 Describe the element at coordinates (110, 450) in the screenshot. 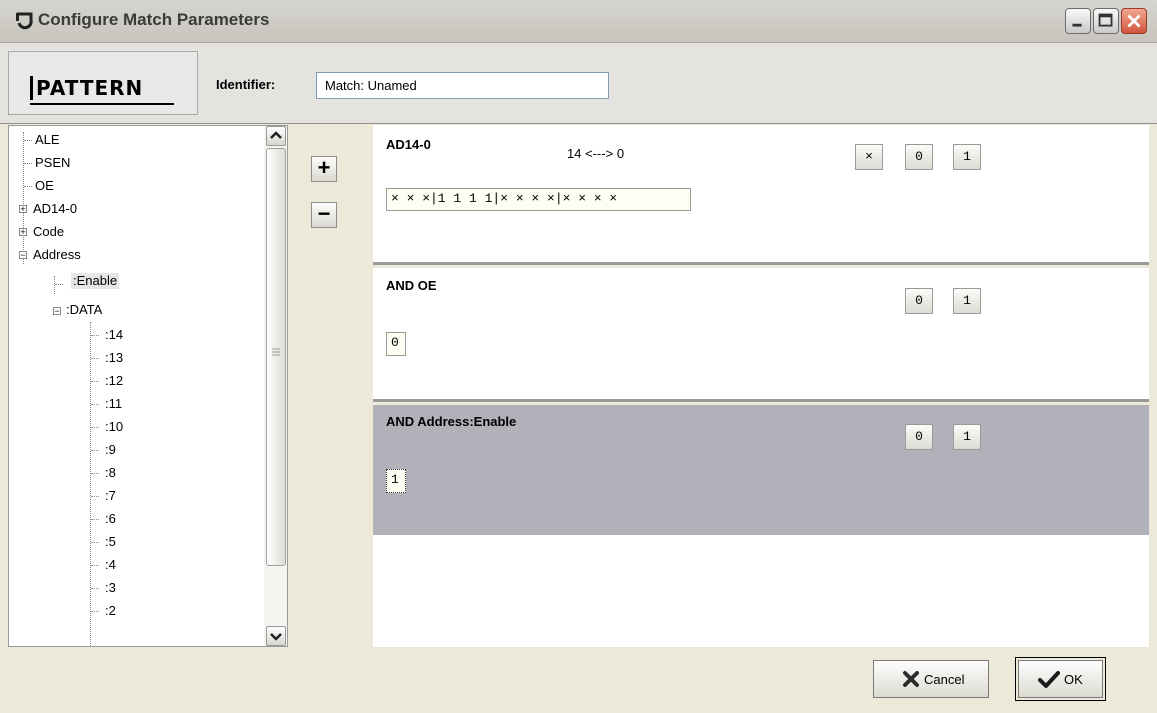

I see `tree-item: :9` at that location.